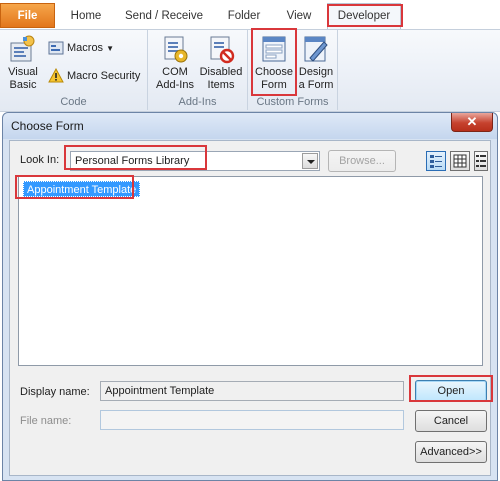 The image size is (500, 481). I want to click on advanced-button: Advanced>>, so click(451, 452).